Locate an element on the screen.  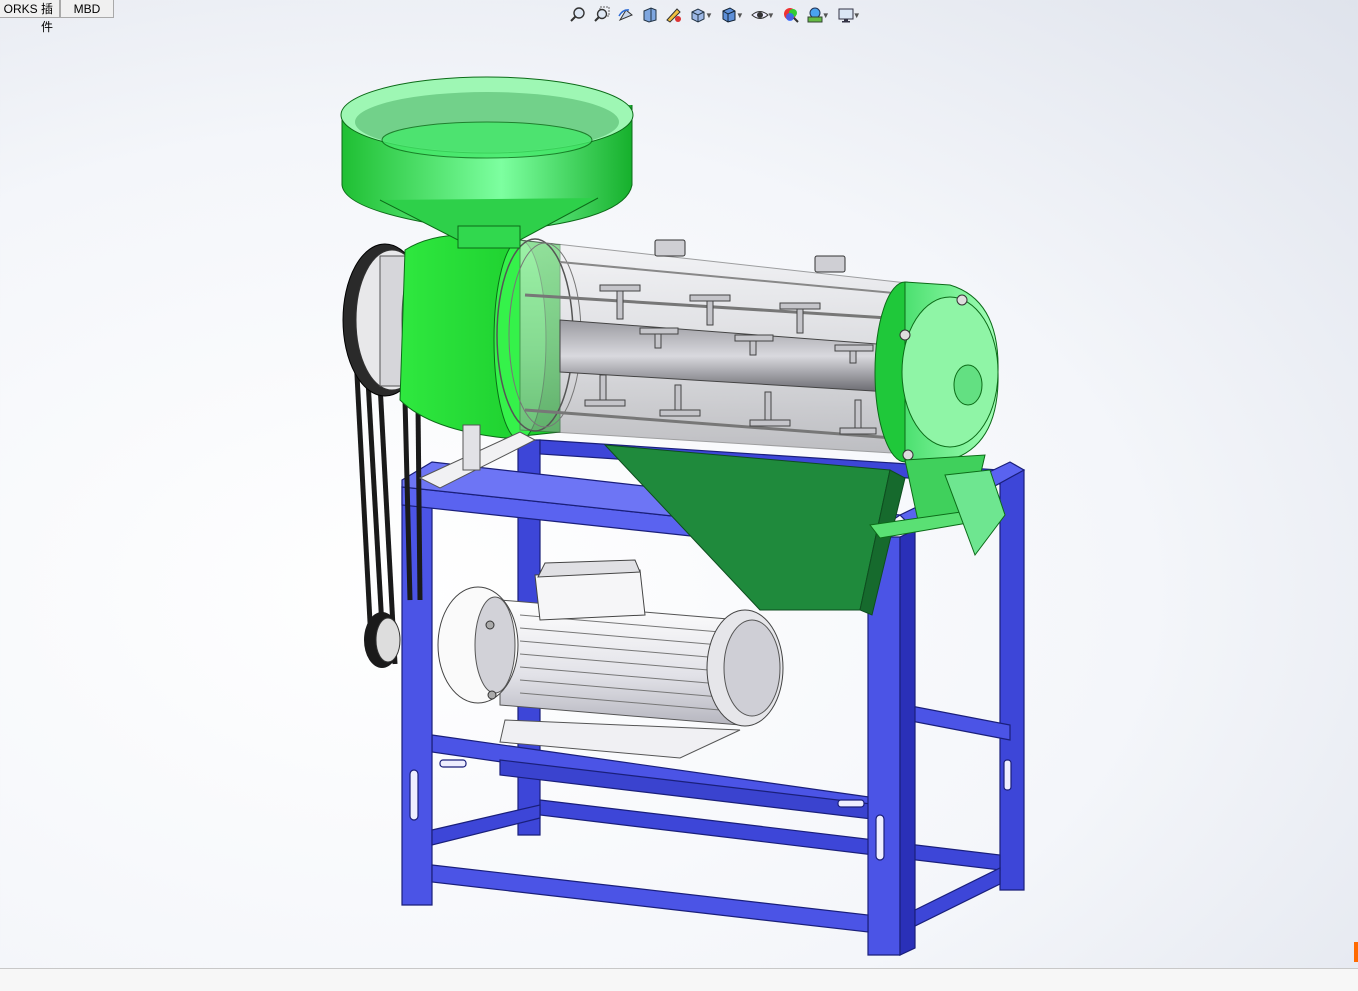
tab-solidworks-addins: ORKS 插件 is located at coordinates (30, 17).